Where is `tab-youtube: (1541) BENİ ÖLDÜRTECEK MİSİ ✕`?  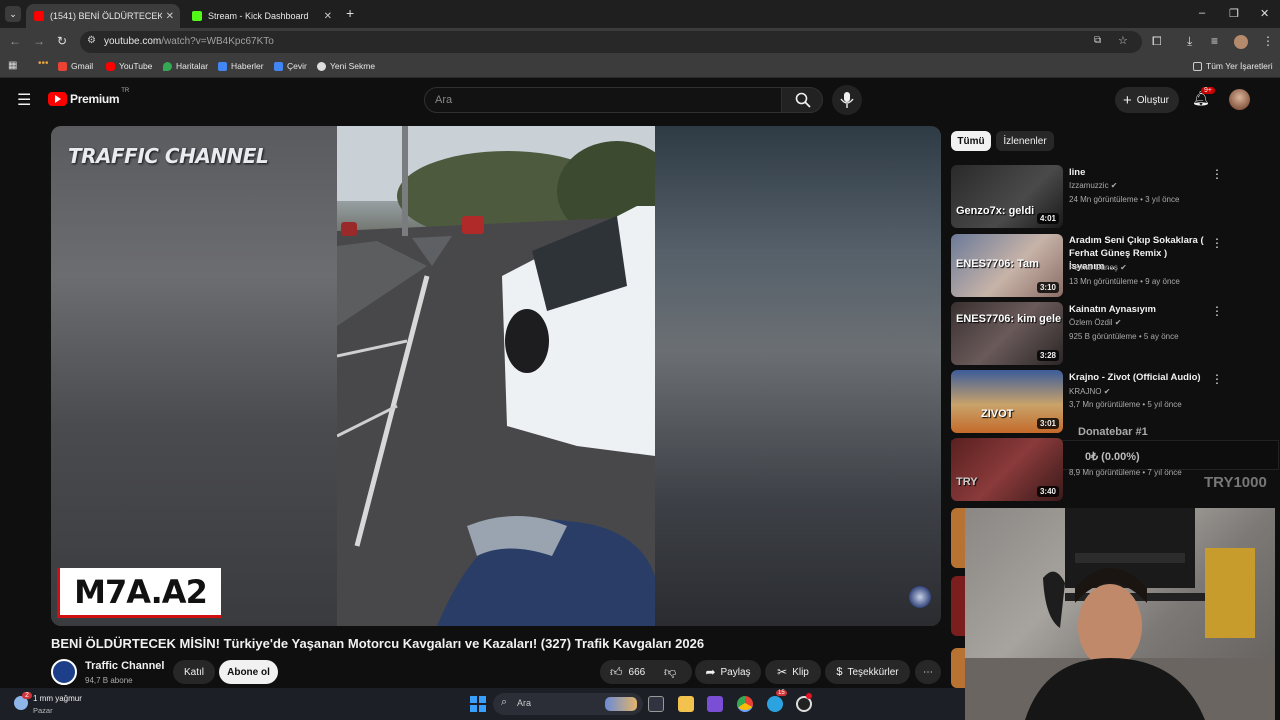
tab-youtube: (1541) BENİ ÖLDÜRTECEK MİSİ ✕ is located at coordinates (103, 16).